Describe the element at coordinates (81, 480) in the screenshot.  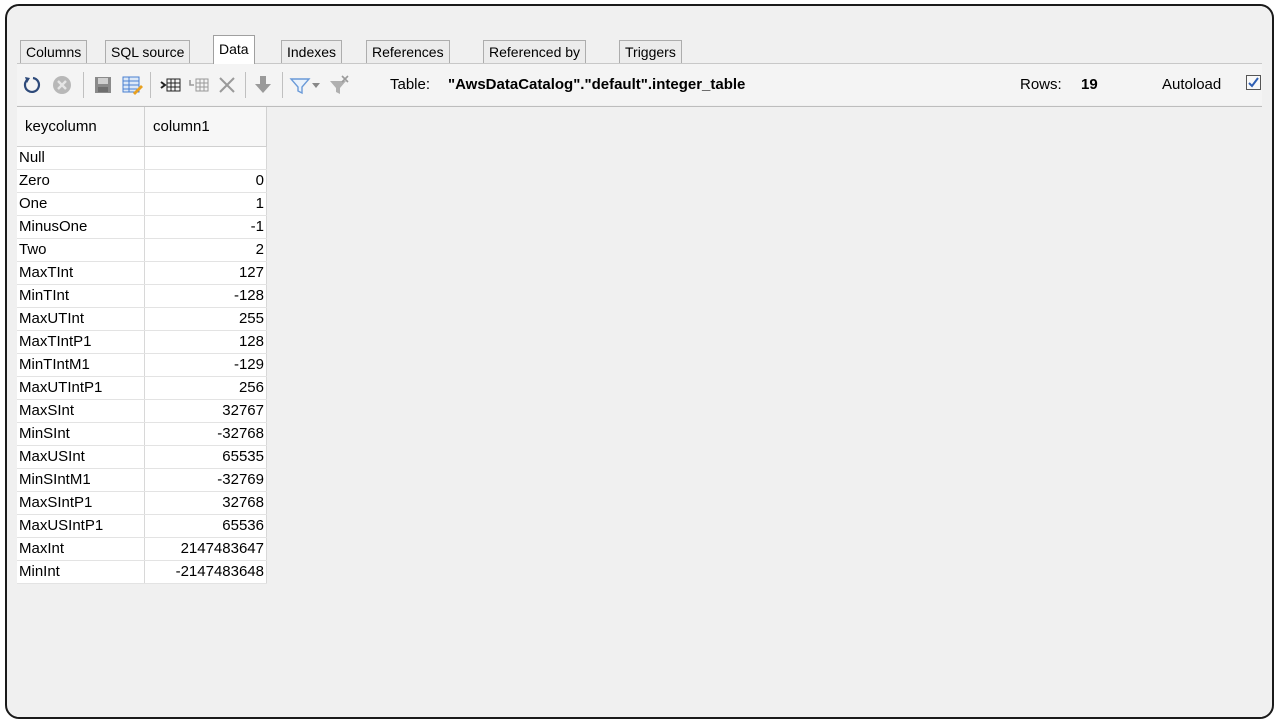
I see `cell-keycolumn: MinSIntM1` at that location.